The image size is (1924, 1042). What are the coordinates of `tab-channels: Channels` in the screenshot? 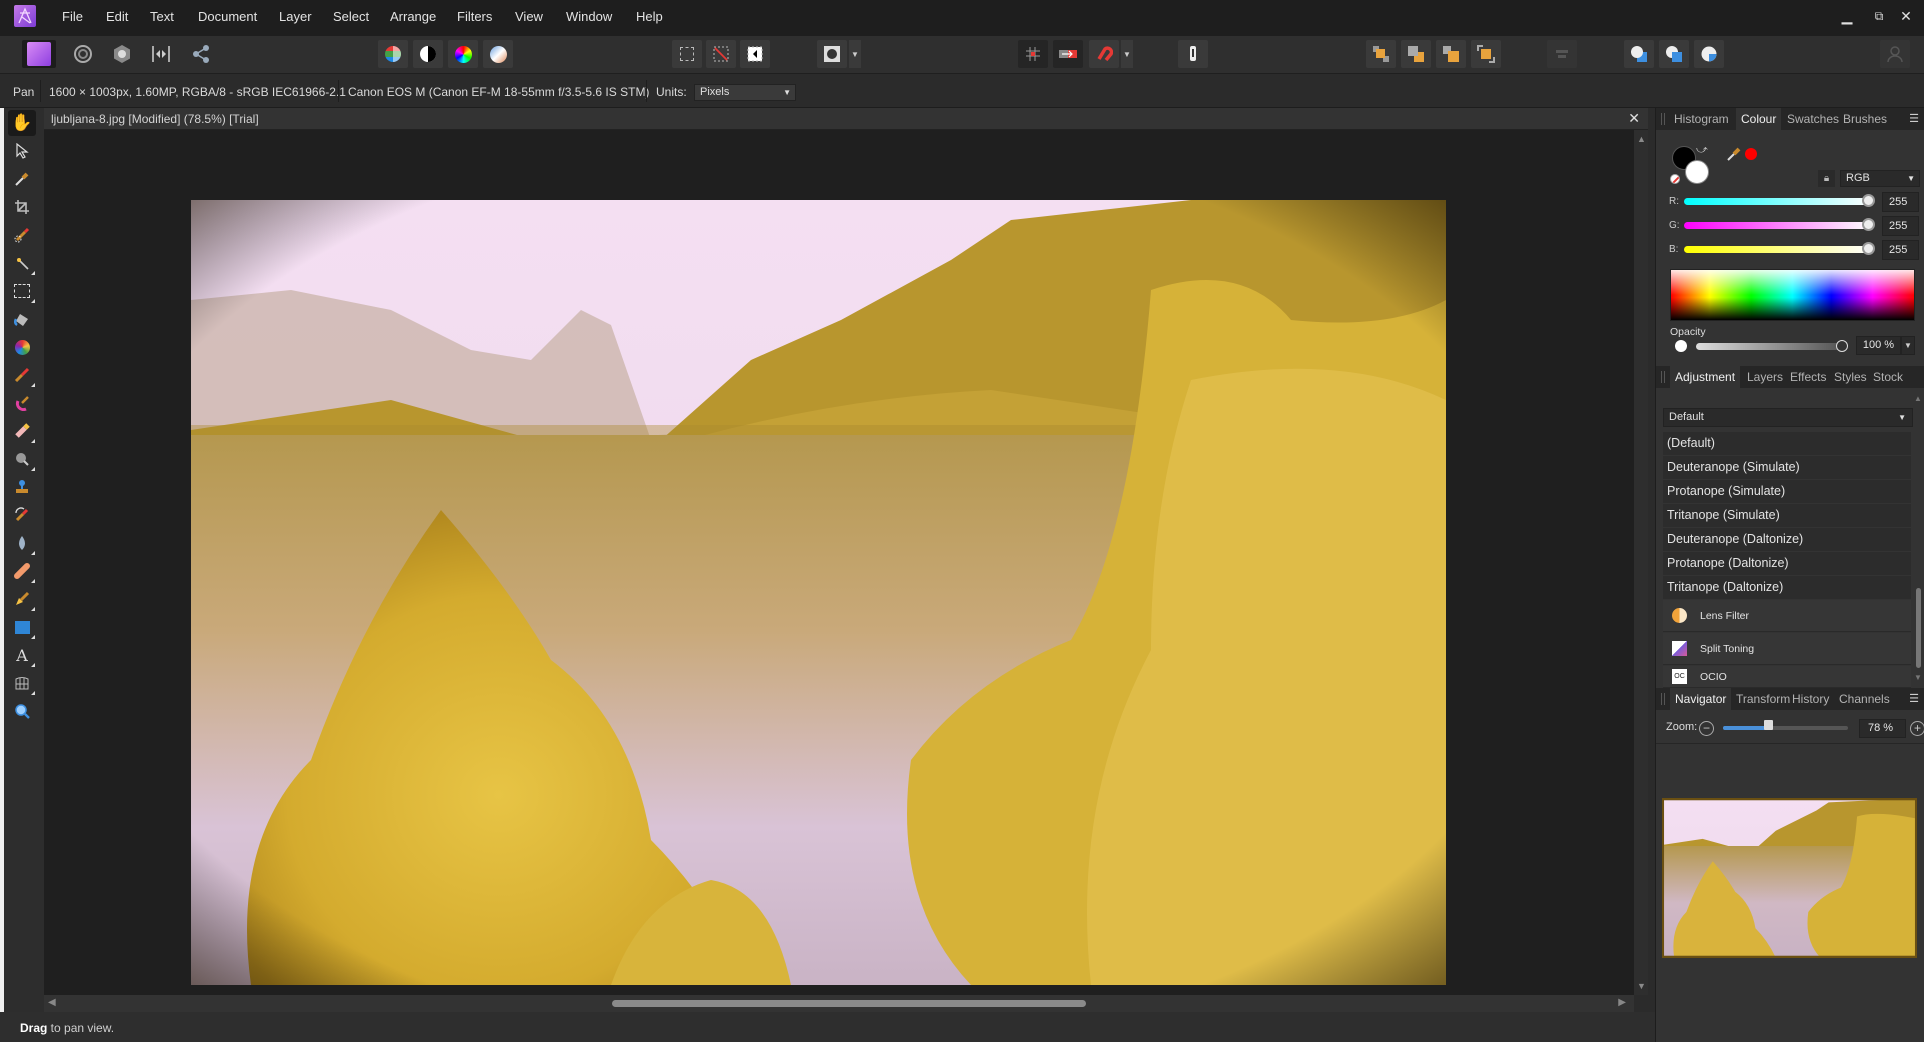 It's located at (1864, 699).